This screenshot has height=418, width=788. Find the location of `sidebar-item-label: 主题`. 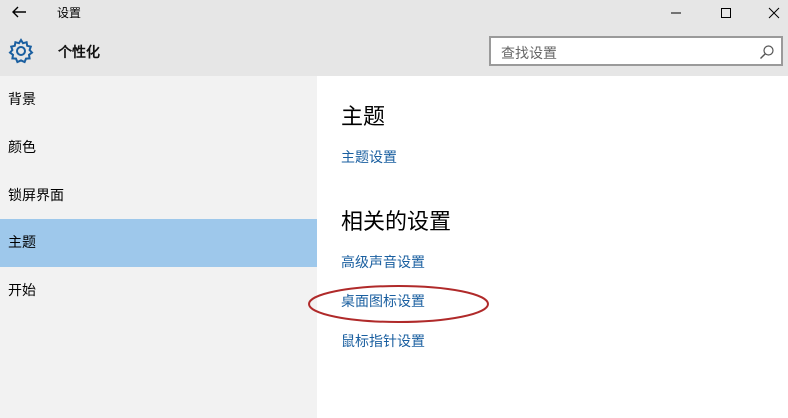

sidebar-item-label: 主题 is located at coordinates (22, 243).